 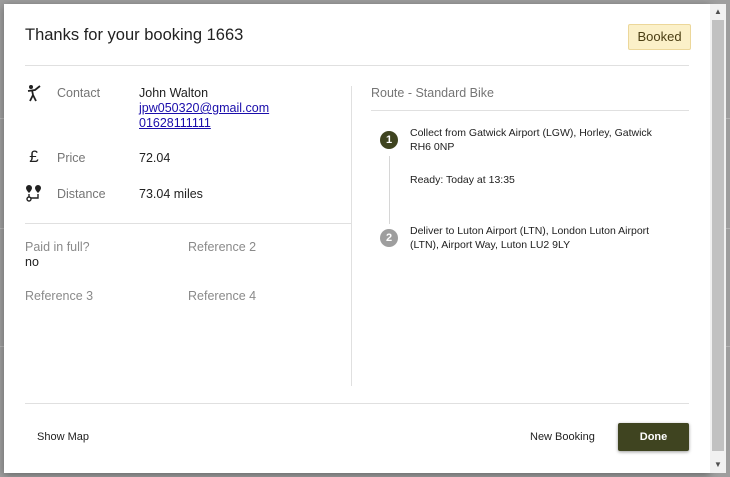 I want to click on reference-2-label: Reference 2, so click(x=222, y=247).